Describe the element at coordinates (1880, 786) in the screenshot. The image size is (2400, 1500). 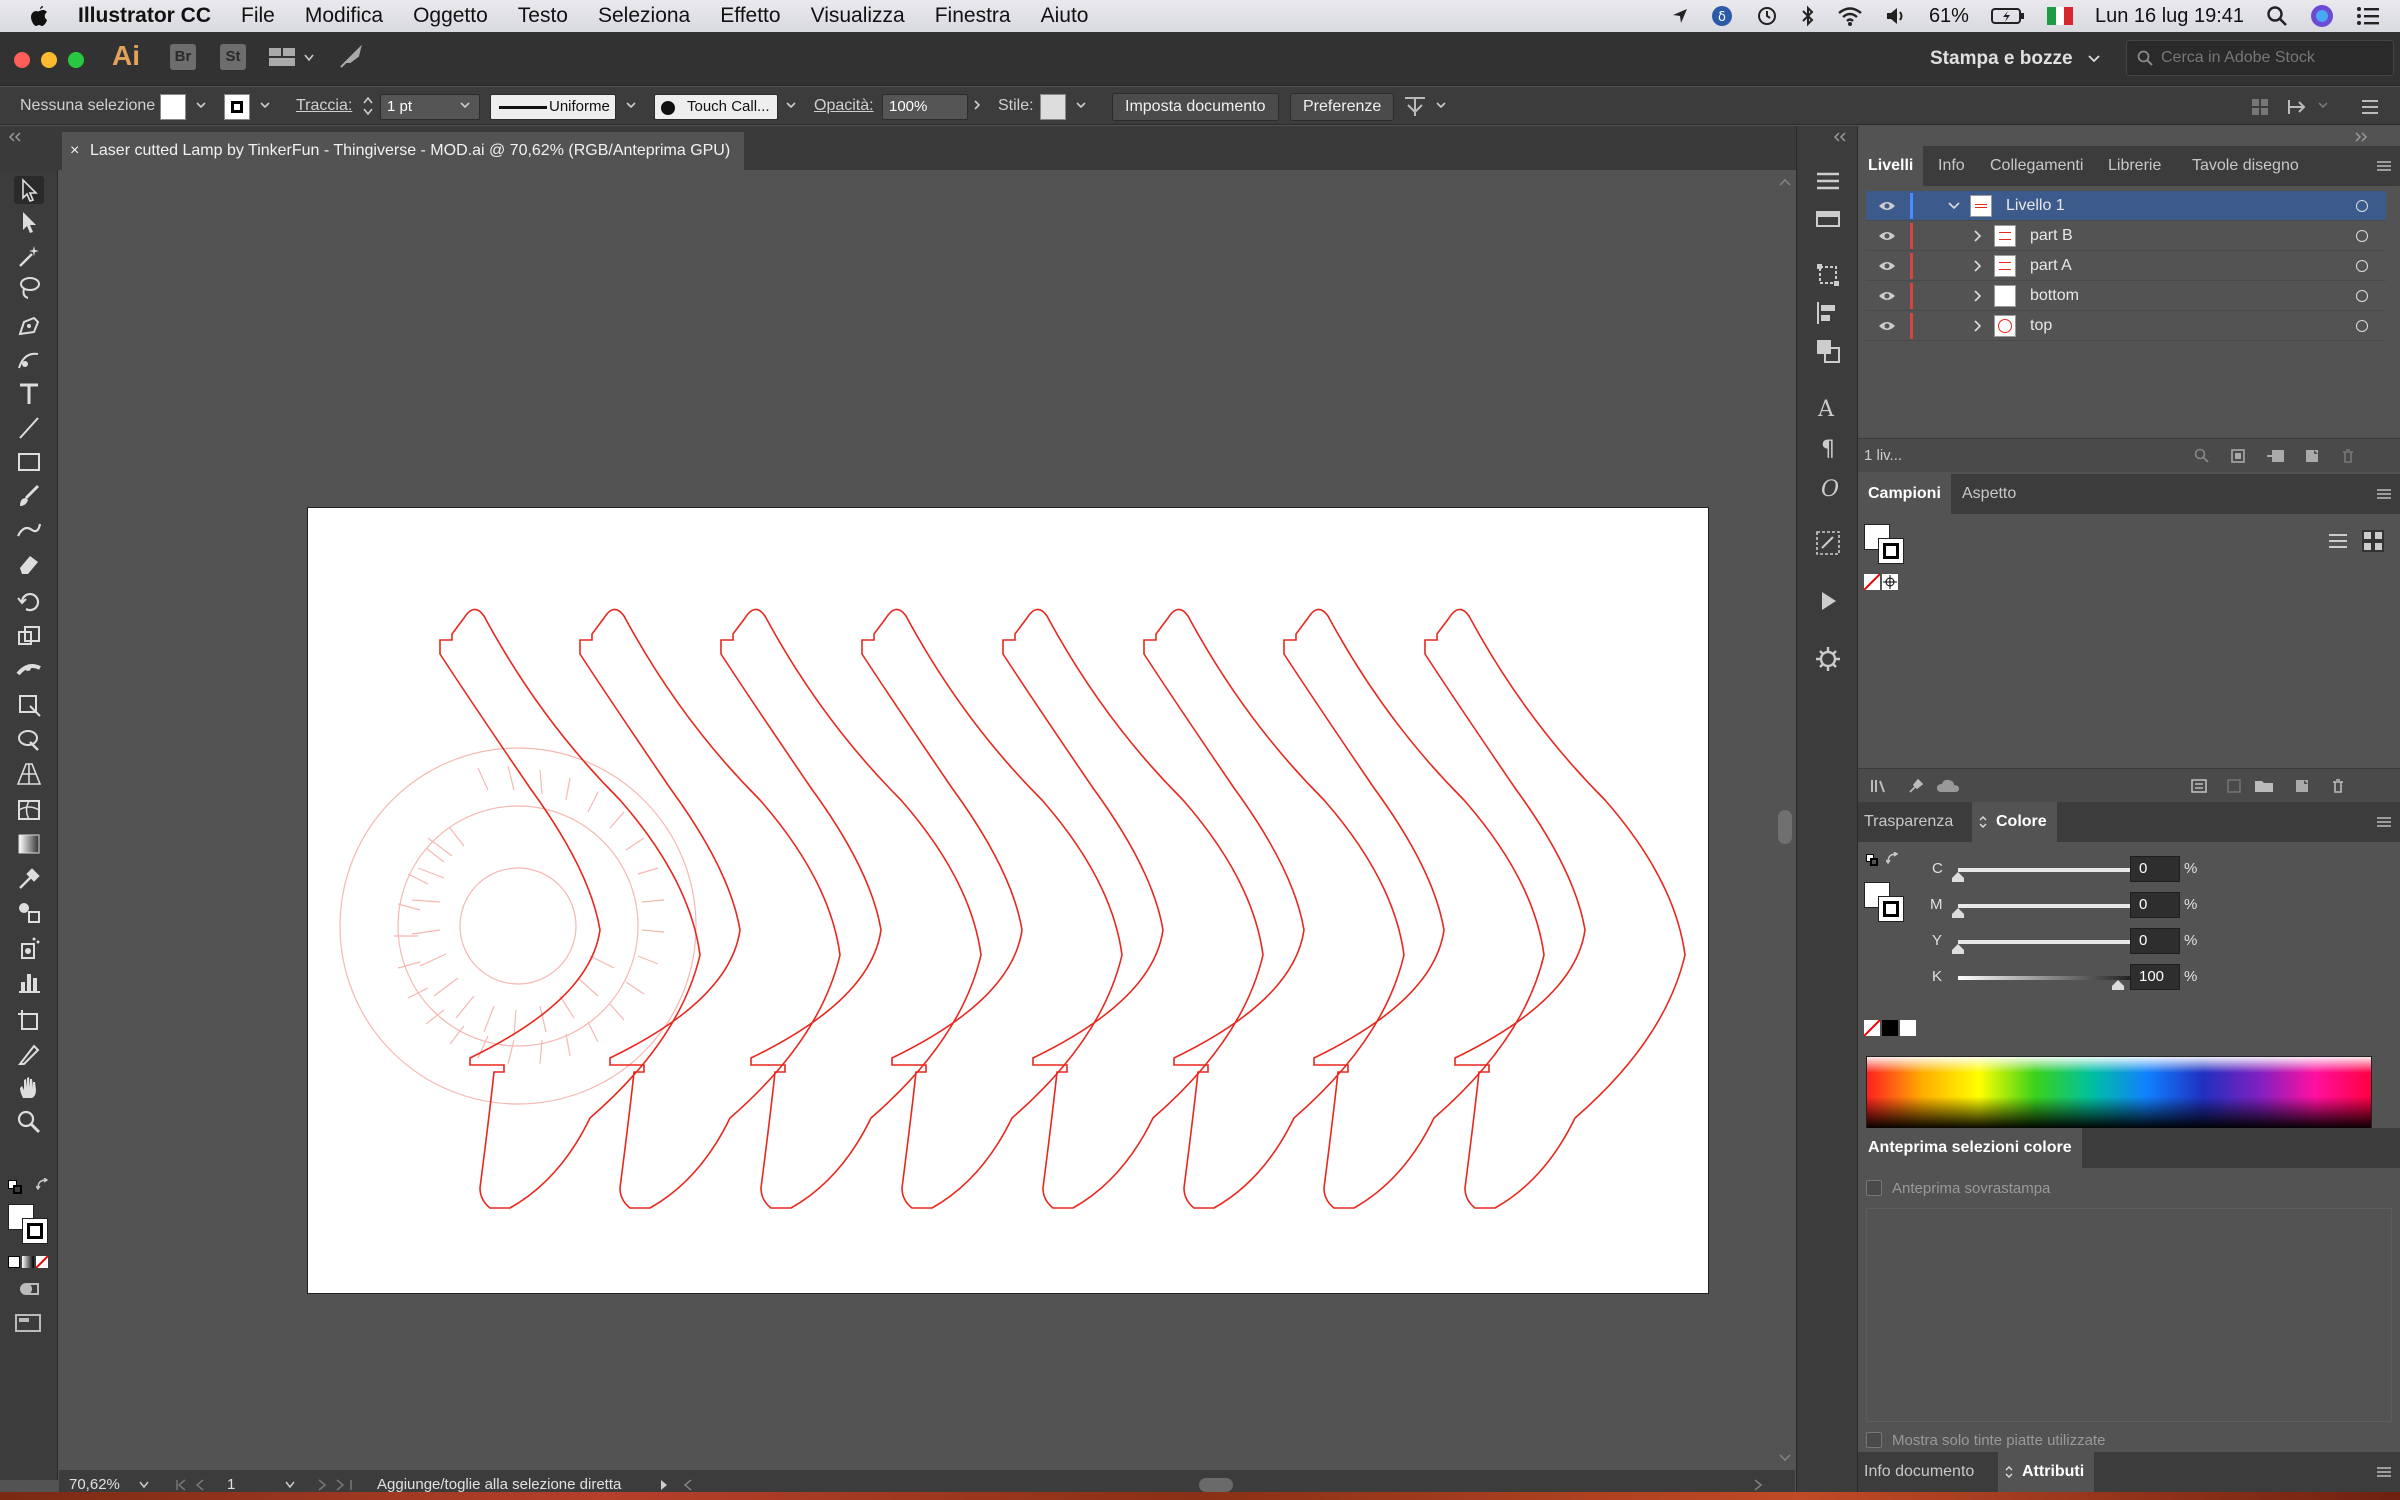
I see `swatch-libraries-icon` at that location.